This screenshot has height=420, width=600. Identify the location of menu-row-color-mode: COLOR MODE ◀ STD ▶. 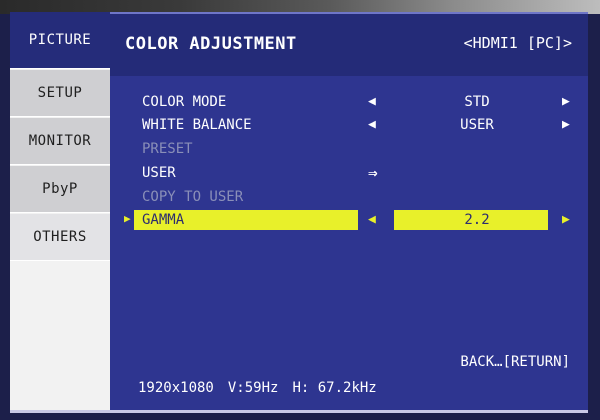
(349, 103).